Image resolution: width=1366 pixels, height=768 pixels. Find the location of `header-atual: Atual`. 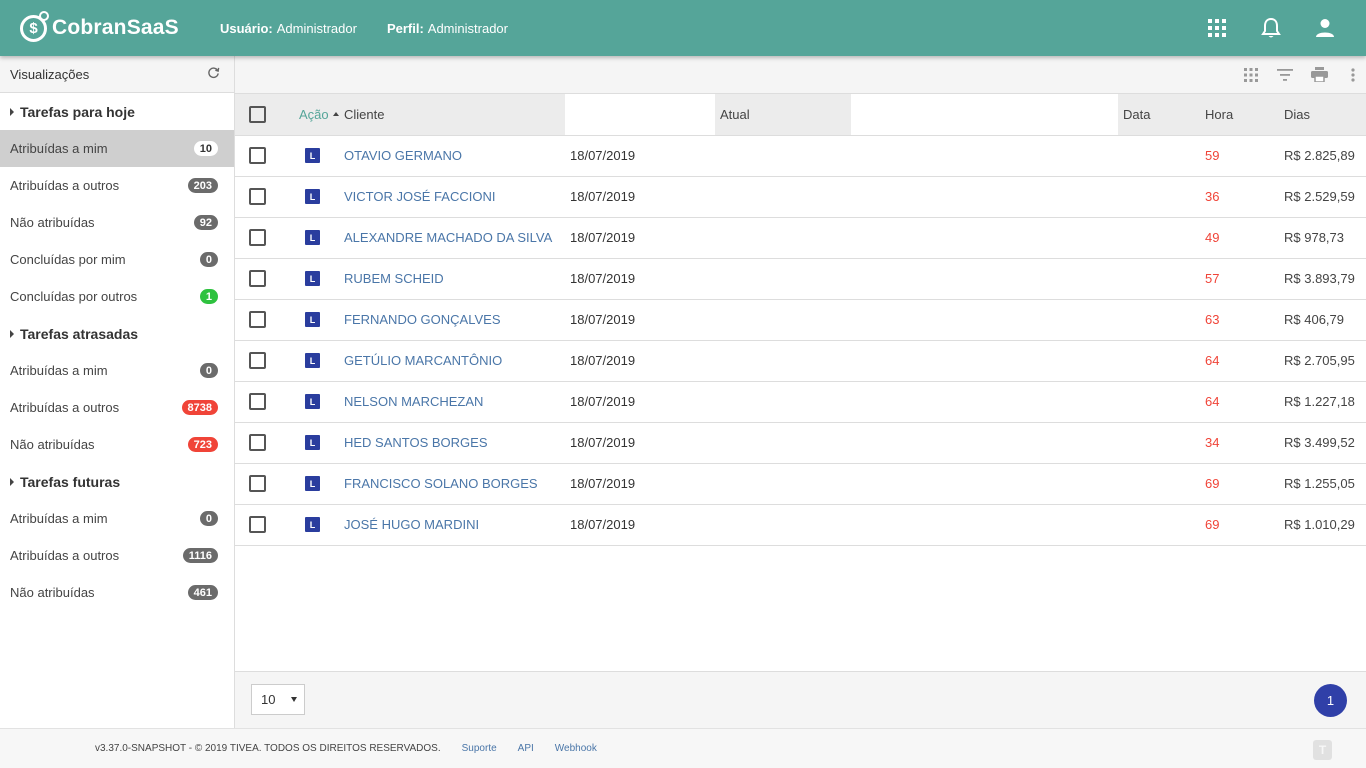

header-atual: Atual is located at coordinates (783, 115).